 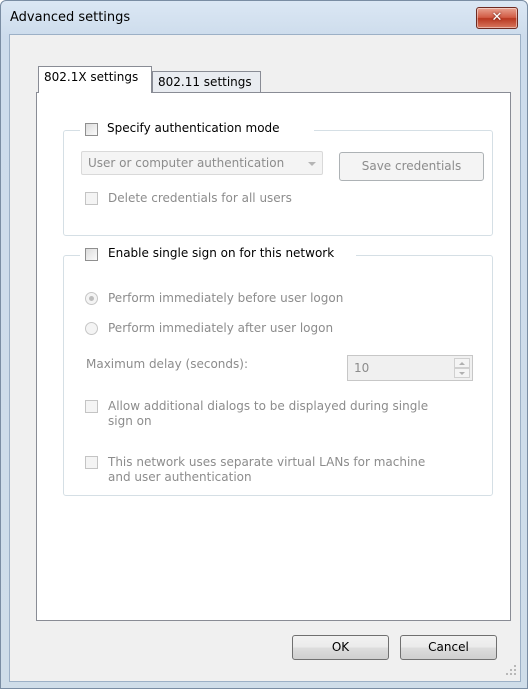 I want to click on delete-credentials-checkbox, so click(x=91, y=198).